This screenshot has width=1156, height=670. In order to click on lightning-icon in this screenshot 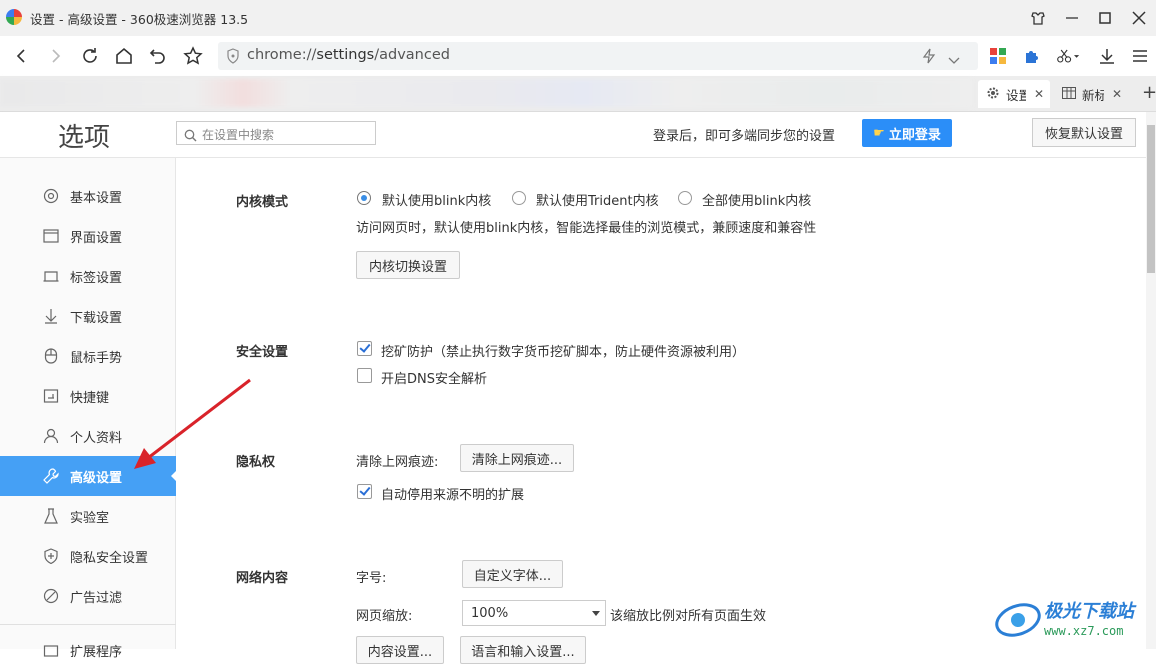, I will do `click(929, 58)`.